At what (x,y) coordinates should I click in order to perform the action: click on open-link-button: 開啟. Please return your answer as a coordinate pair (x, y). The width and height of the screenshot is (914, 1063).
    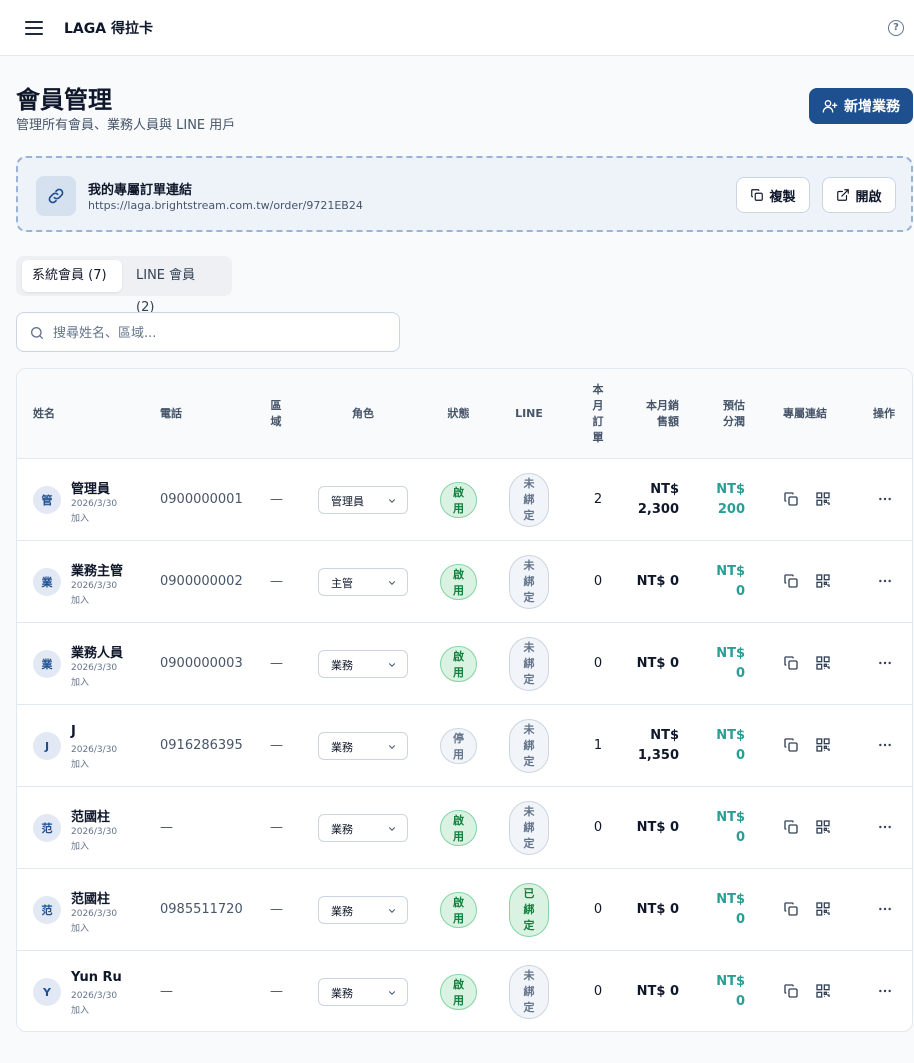
    Looking at the image, I should click on (859, 195).